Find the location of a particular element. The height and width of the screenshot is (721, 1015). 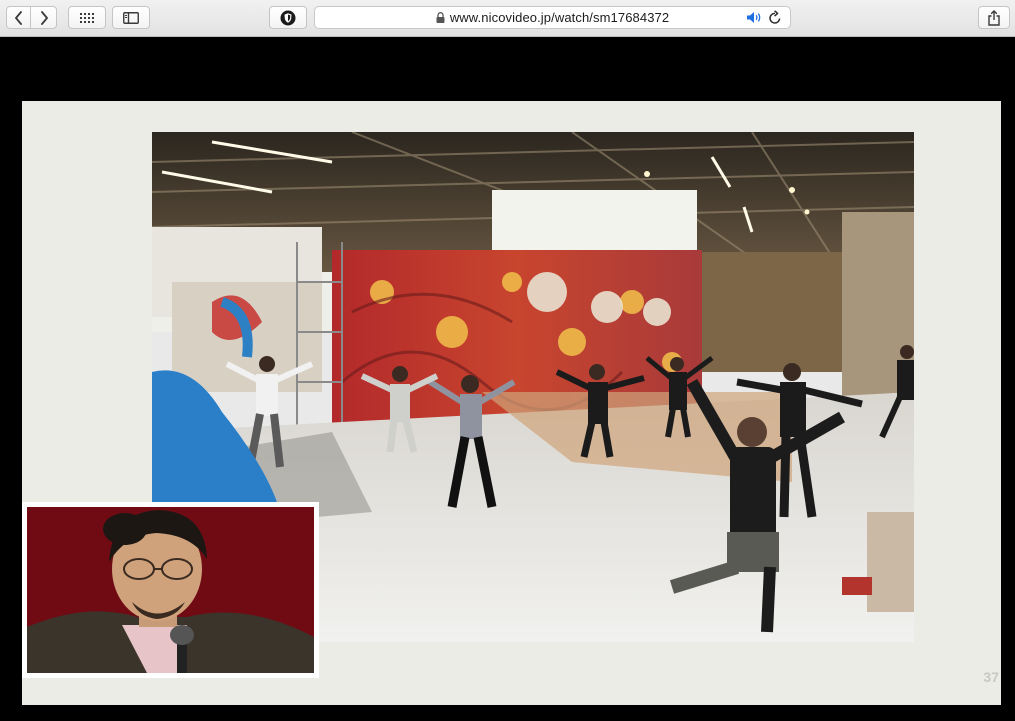

back-button is located at coordinates (18, 17).